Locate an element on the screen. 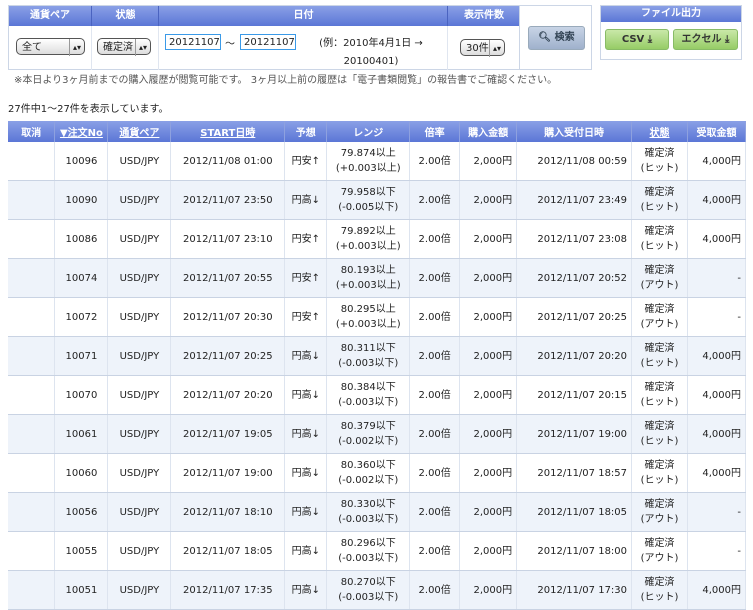 This screenshot has width=753, height=610. csv-button: CSV ⤓ is located at coordinates (637, 39).